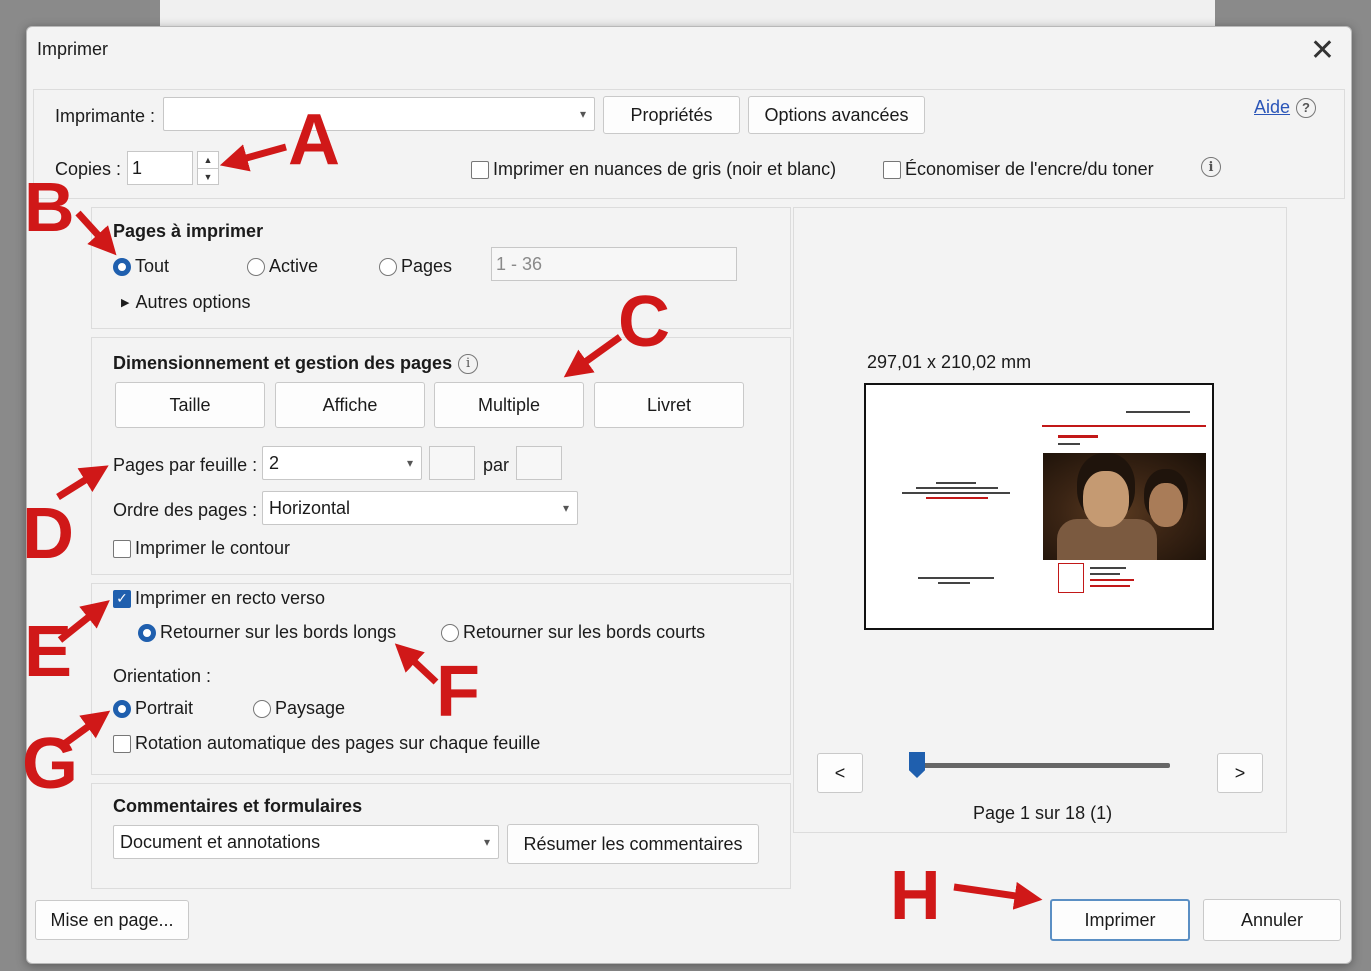  I want to click on copies-input: 1, so click(160, 168).